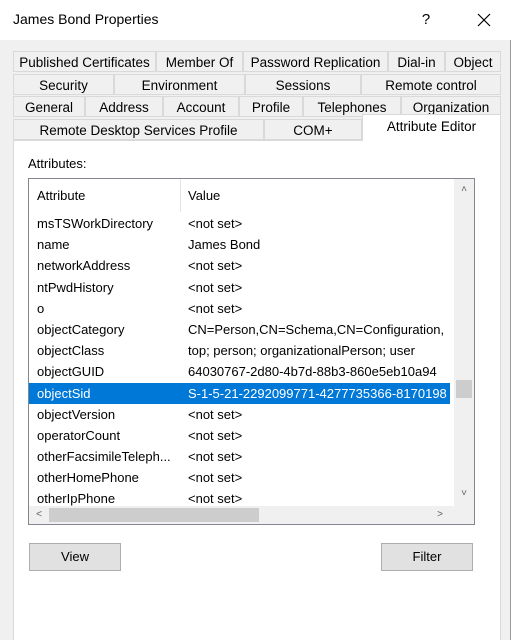 Image resolution: width=512 pixels, height=640 pixels. What do you see at coordinates (57, 163) in the screenshot?
I see `attributes-label: Attributes:` at bounding box center [57, 163].